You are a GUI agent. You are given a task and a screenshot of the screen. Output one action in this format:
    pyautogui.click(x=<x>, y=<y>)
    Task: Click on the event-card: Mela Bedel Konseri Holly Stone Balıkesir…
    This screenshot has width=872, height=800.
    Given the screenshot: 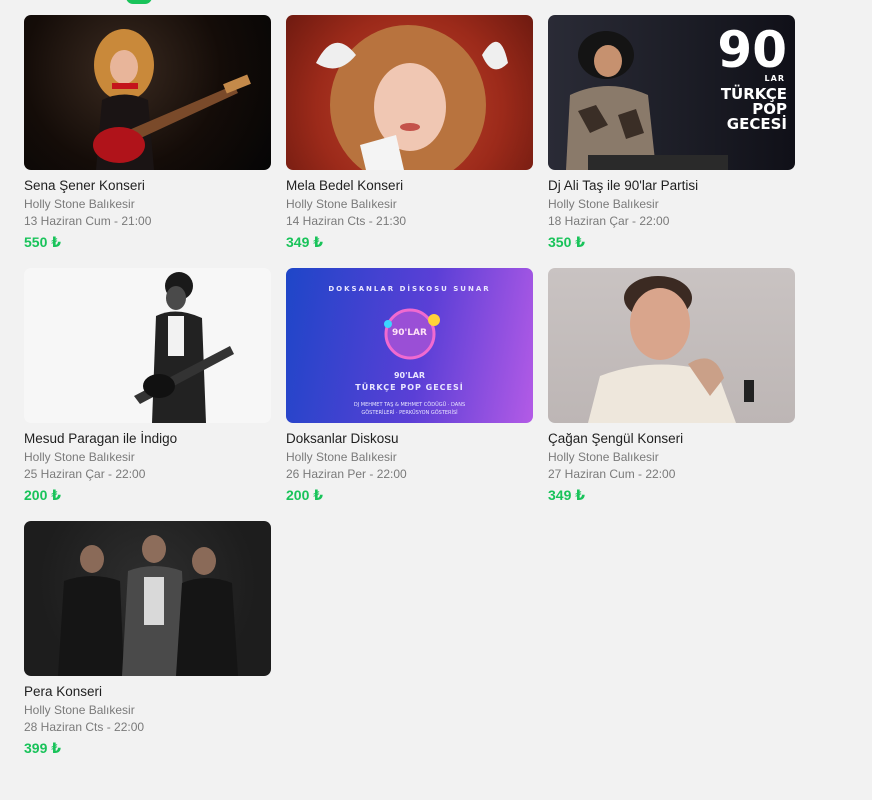 What is the action you would take?
    pyautogui.click(x=409, y=141)
    